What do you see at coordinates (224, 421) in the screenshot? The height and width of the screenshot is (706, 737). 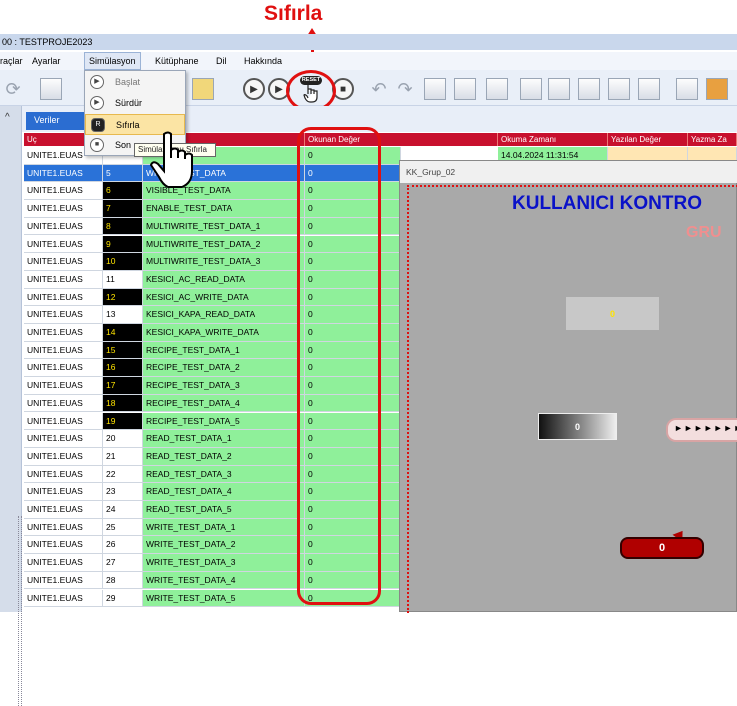 I see `cell-name: RECIPE_TEST_DATA_5` at bounding box center [224, 421].